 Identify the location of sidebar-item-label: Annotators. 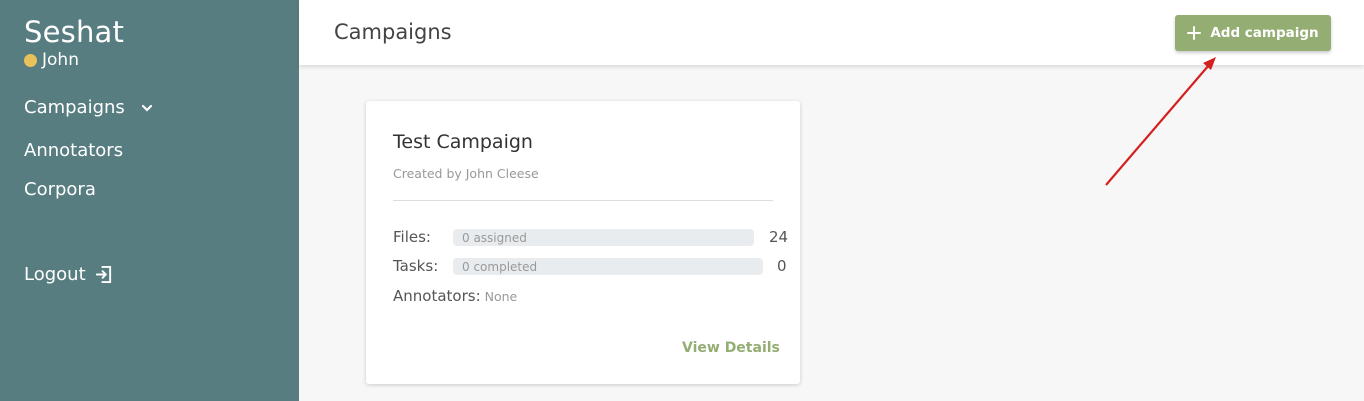
(74, 150).